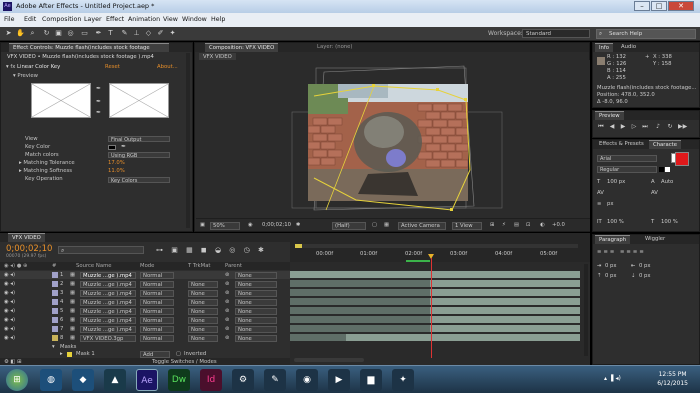 The image size is (700, 393). Describe the element at coordinates (155, 354) in the screenshot. I see `mask-mode: Add` at that location.